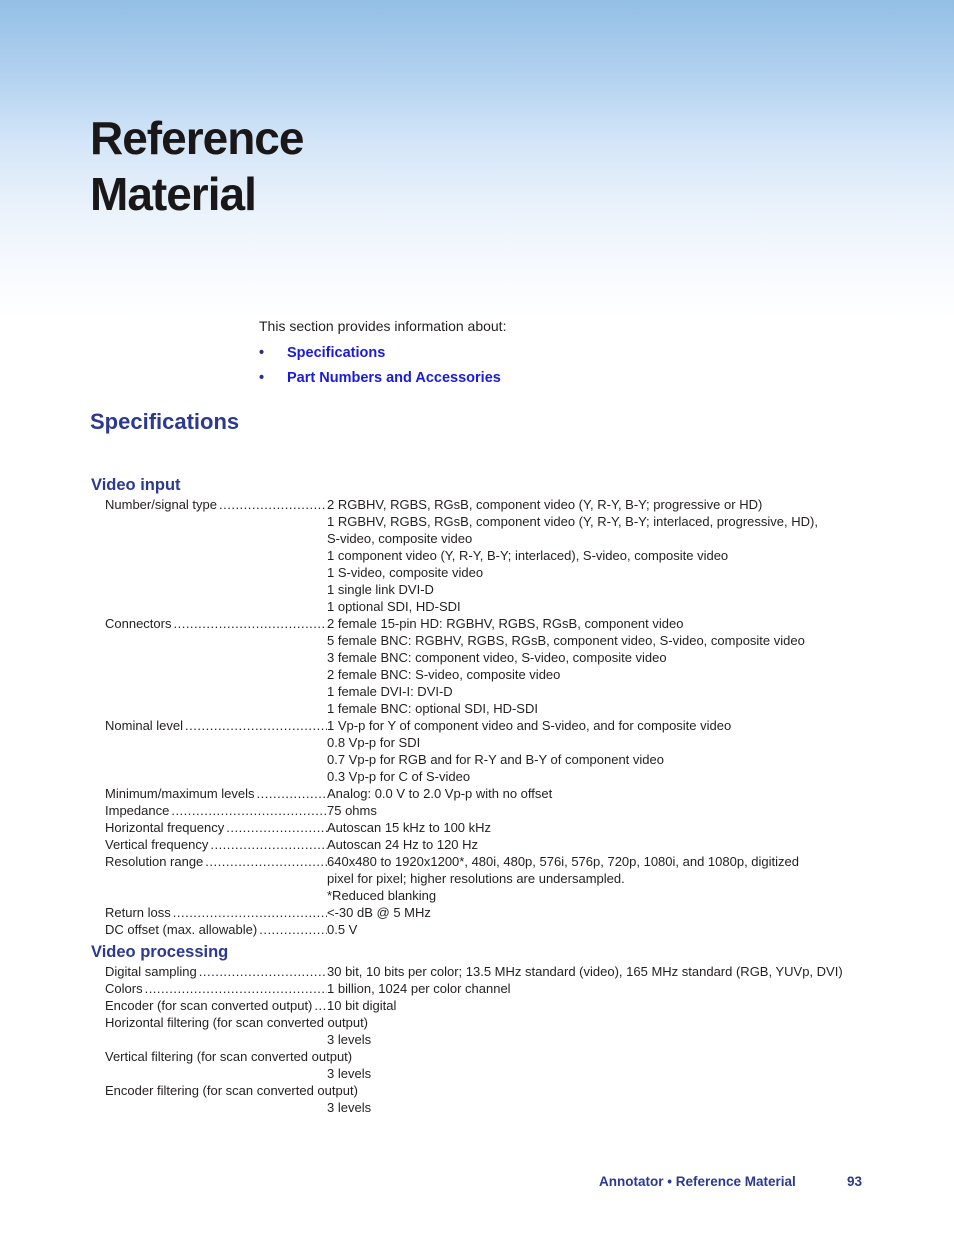 The height and width of the screenshot is (1235, 954). I want to click on spec-label: Colors, so click(216, 988).